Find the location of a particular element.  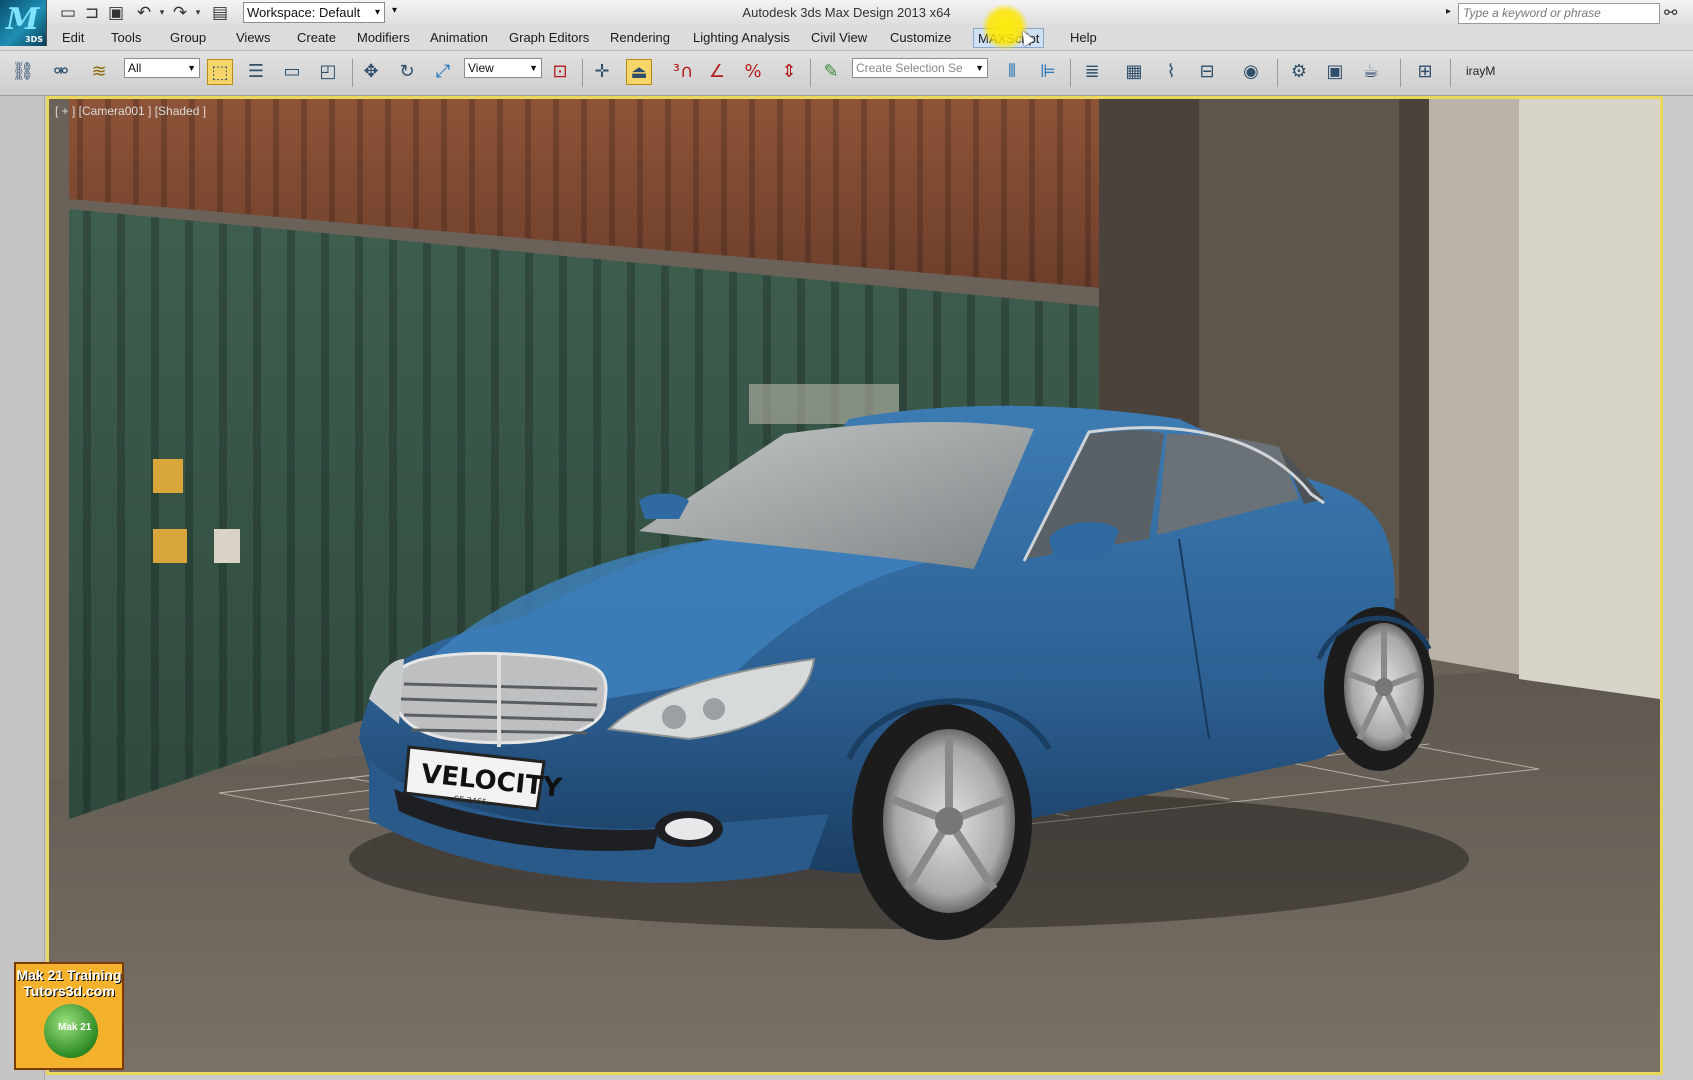

menu-views: Views is located at coordinates (253, 39).